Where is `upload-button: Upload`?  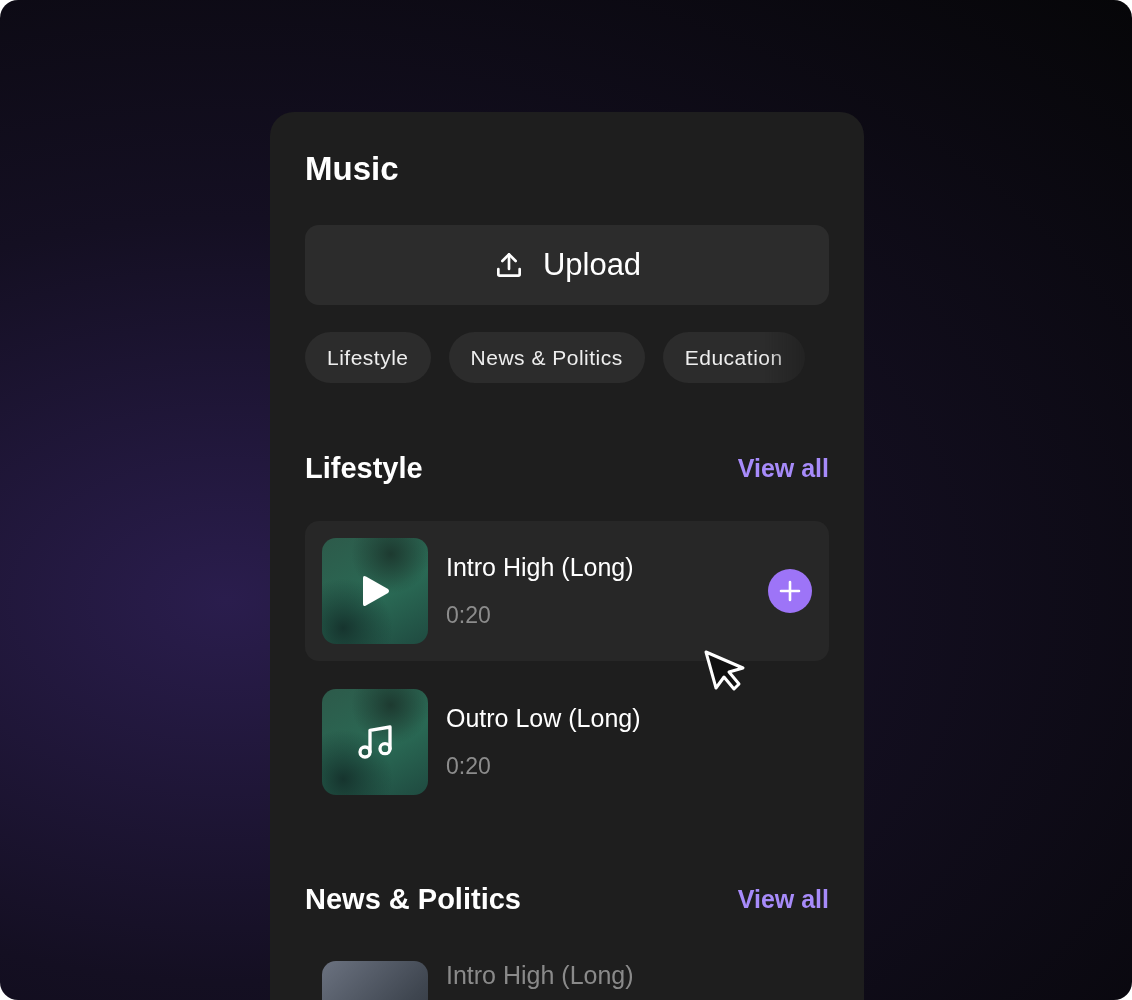 upload-button: Upload is located at coordinates (567, 265).